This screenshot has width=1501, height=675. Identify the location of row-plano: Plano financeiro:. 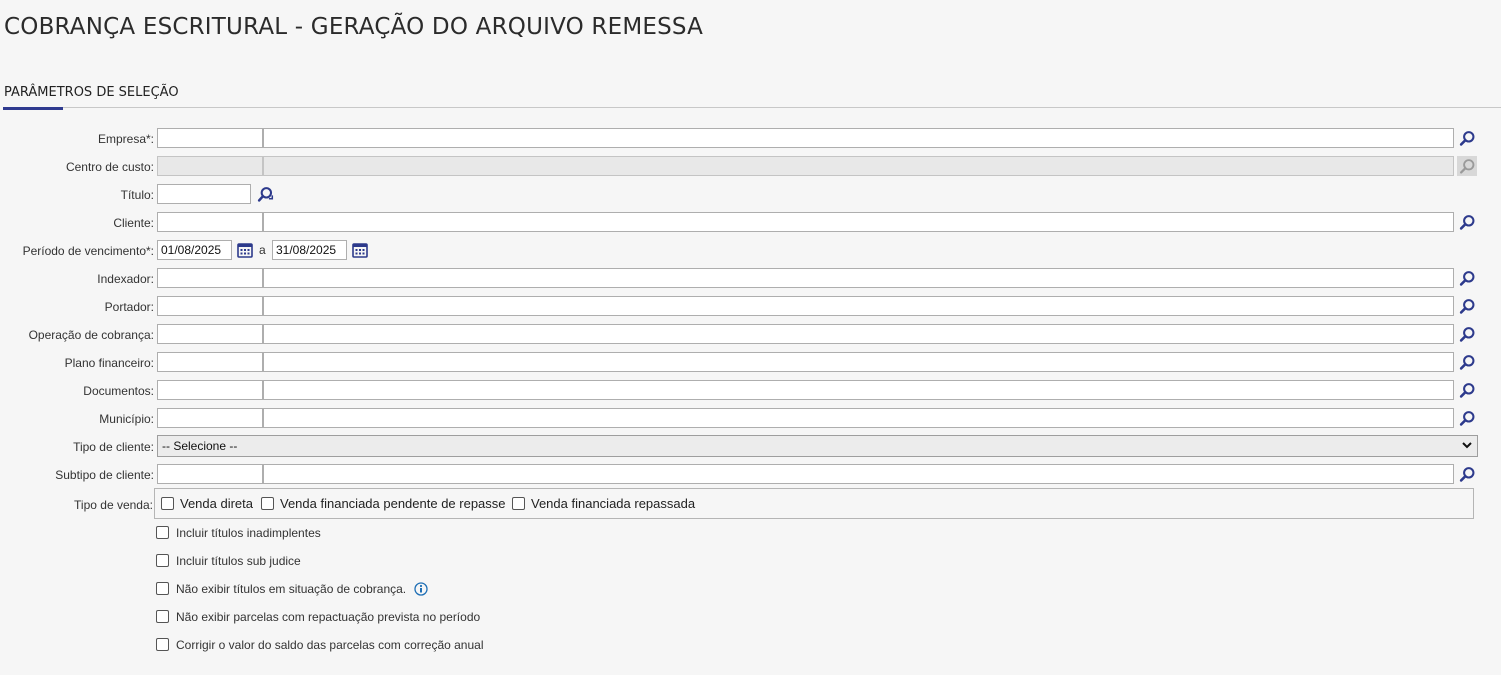
(750, 363).